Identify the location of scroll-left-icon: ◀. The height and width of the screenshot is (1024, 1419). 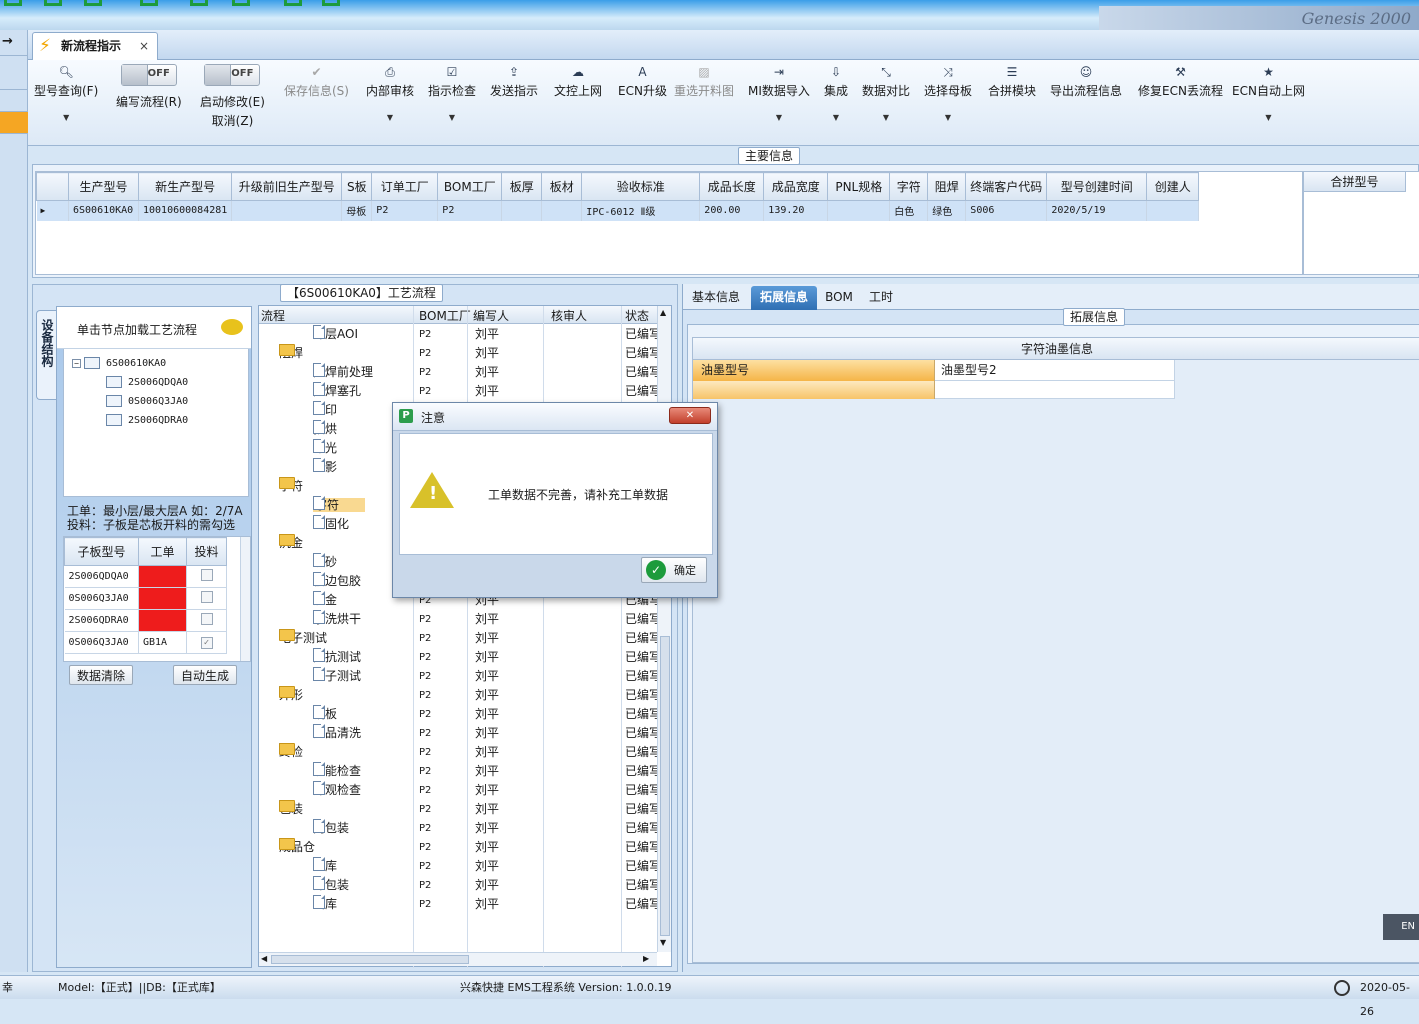
(264, 958).